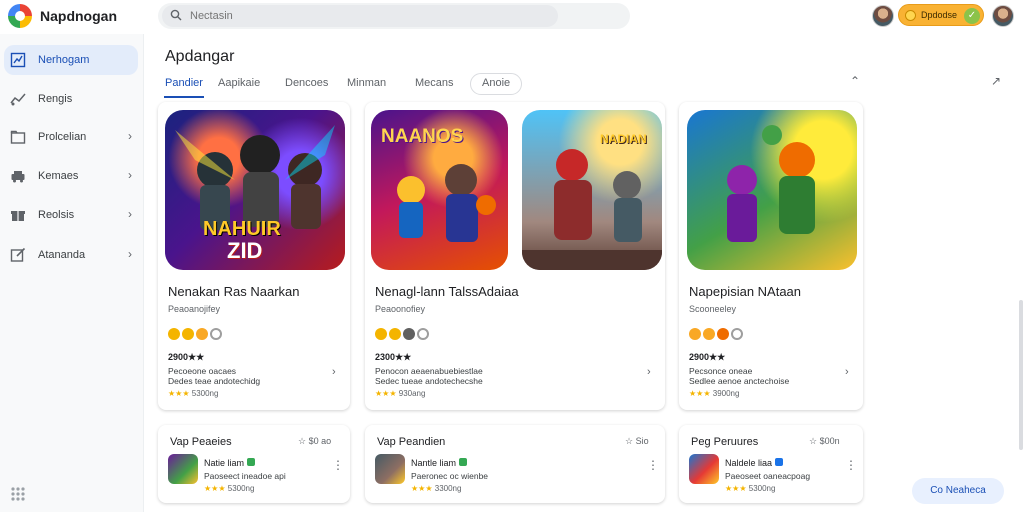  Describe the element at coordinates (214, 381) in the screenshot. I see `card-meta-line: Dedes teae andotechidg` at that location.